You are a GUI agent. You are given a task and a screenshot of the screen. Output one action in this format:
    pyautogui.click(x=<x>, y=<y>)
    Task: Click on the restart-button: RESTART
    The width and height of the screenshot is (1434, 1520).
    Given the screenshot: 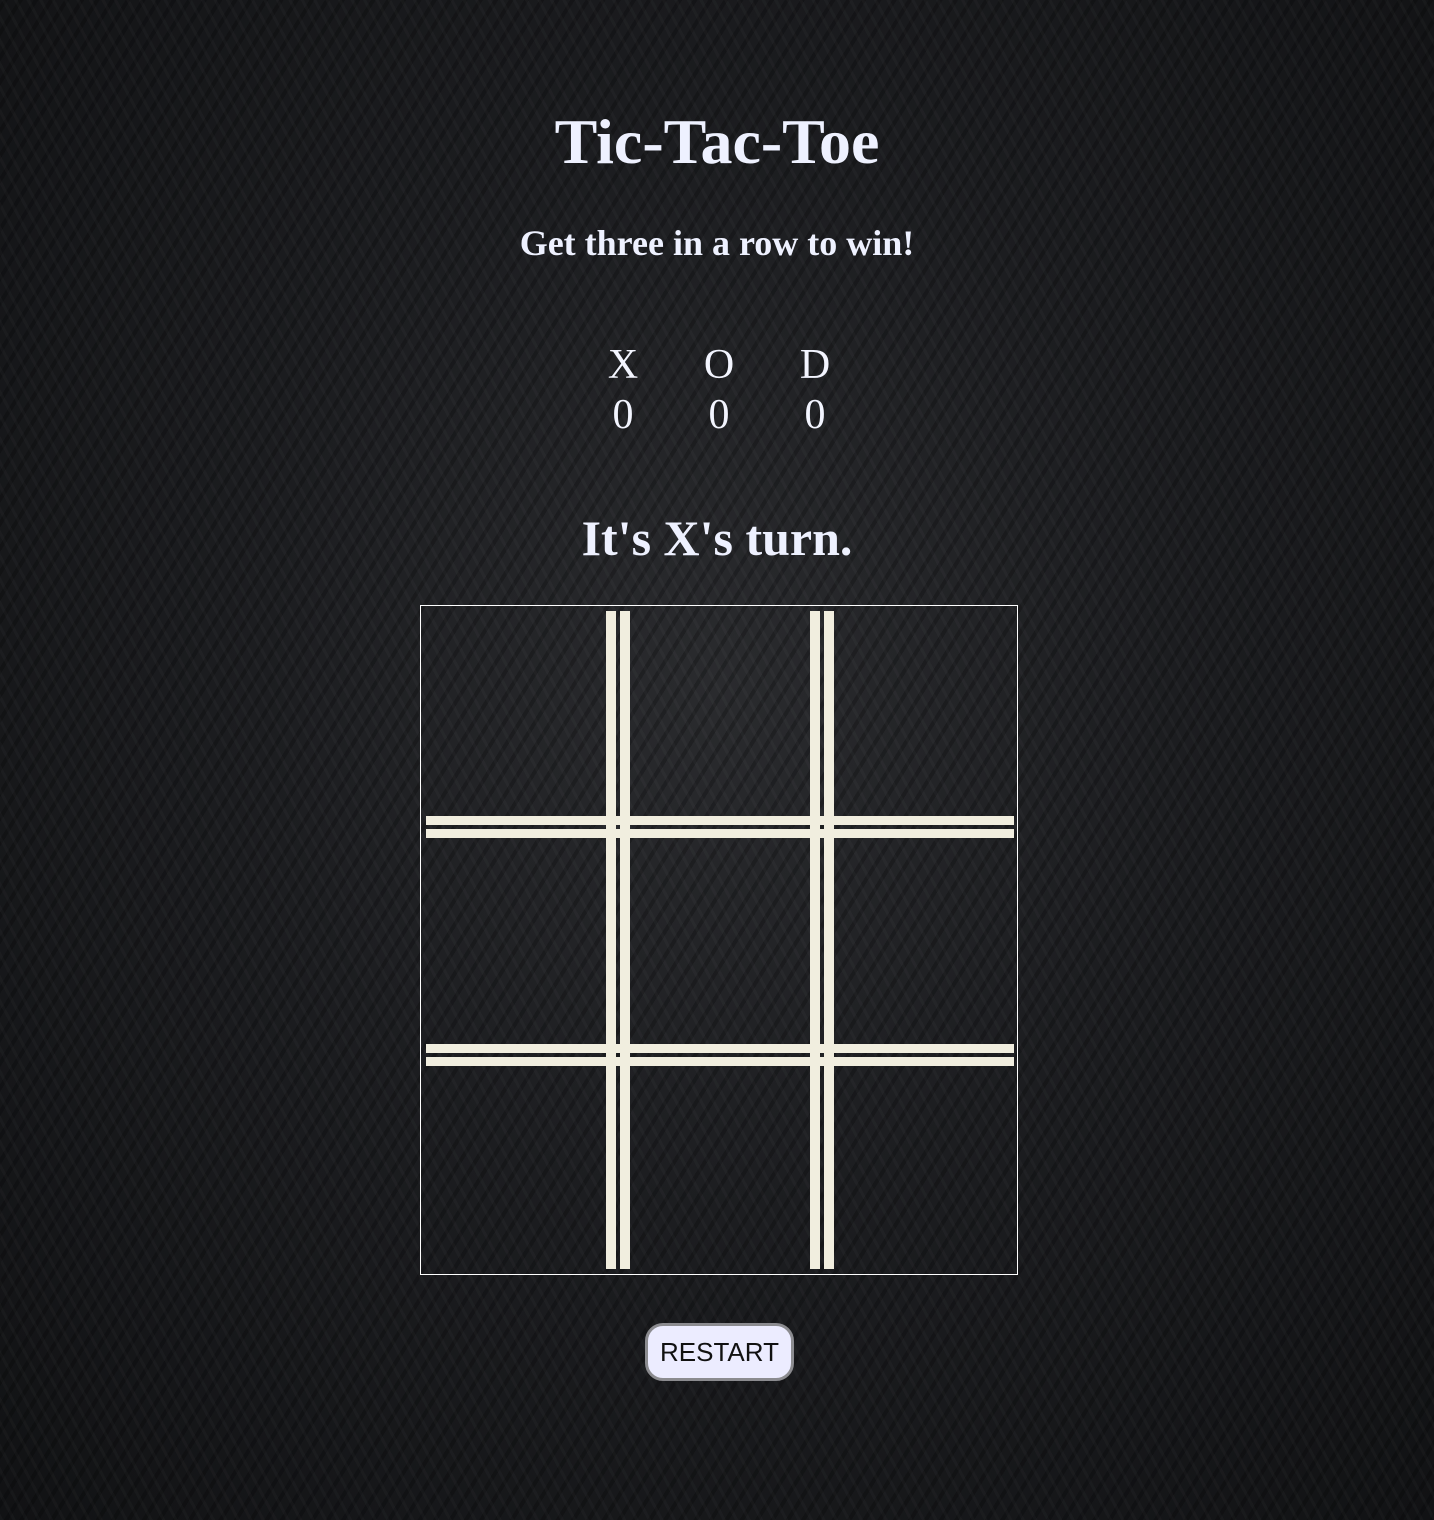 What is the action you would take?
    pyautogui.click(x=719, y=1352)
    